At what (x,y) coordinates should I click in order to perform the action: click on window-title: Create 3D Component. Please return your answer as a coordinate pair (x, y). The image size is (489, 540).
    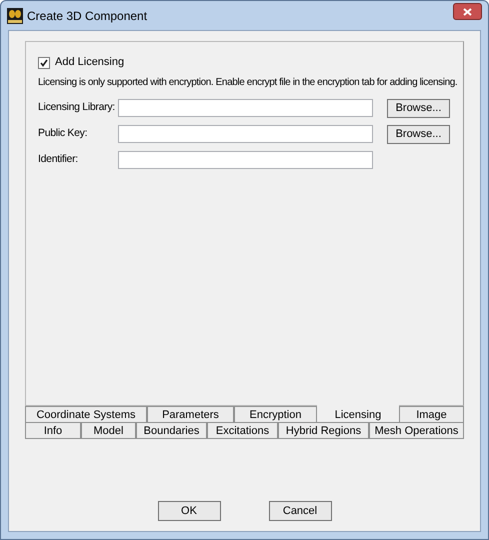
    Looking at the image, I should click on (87, 16).